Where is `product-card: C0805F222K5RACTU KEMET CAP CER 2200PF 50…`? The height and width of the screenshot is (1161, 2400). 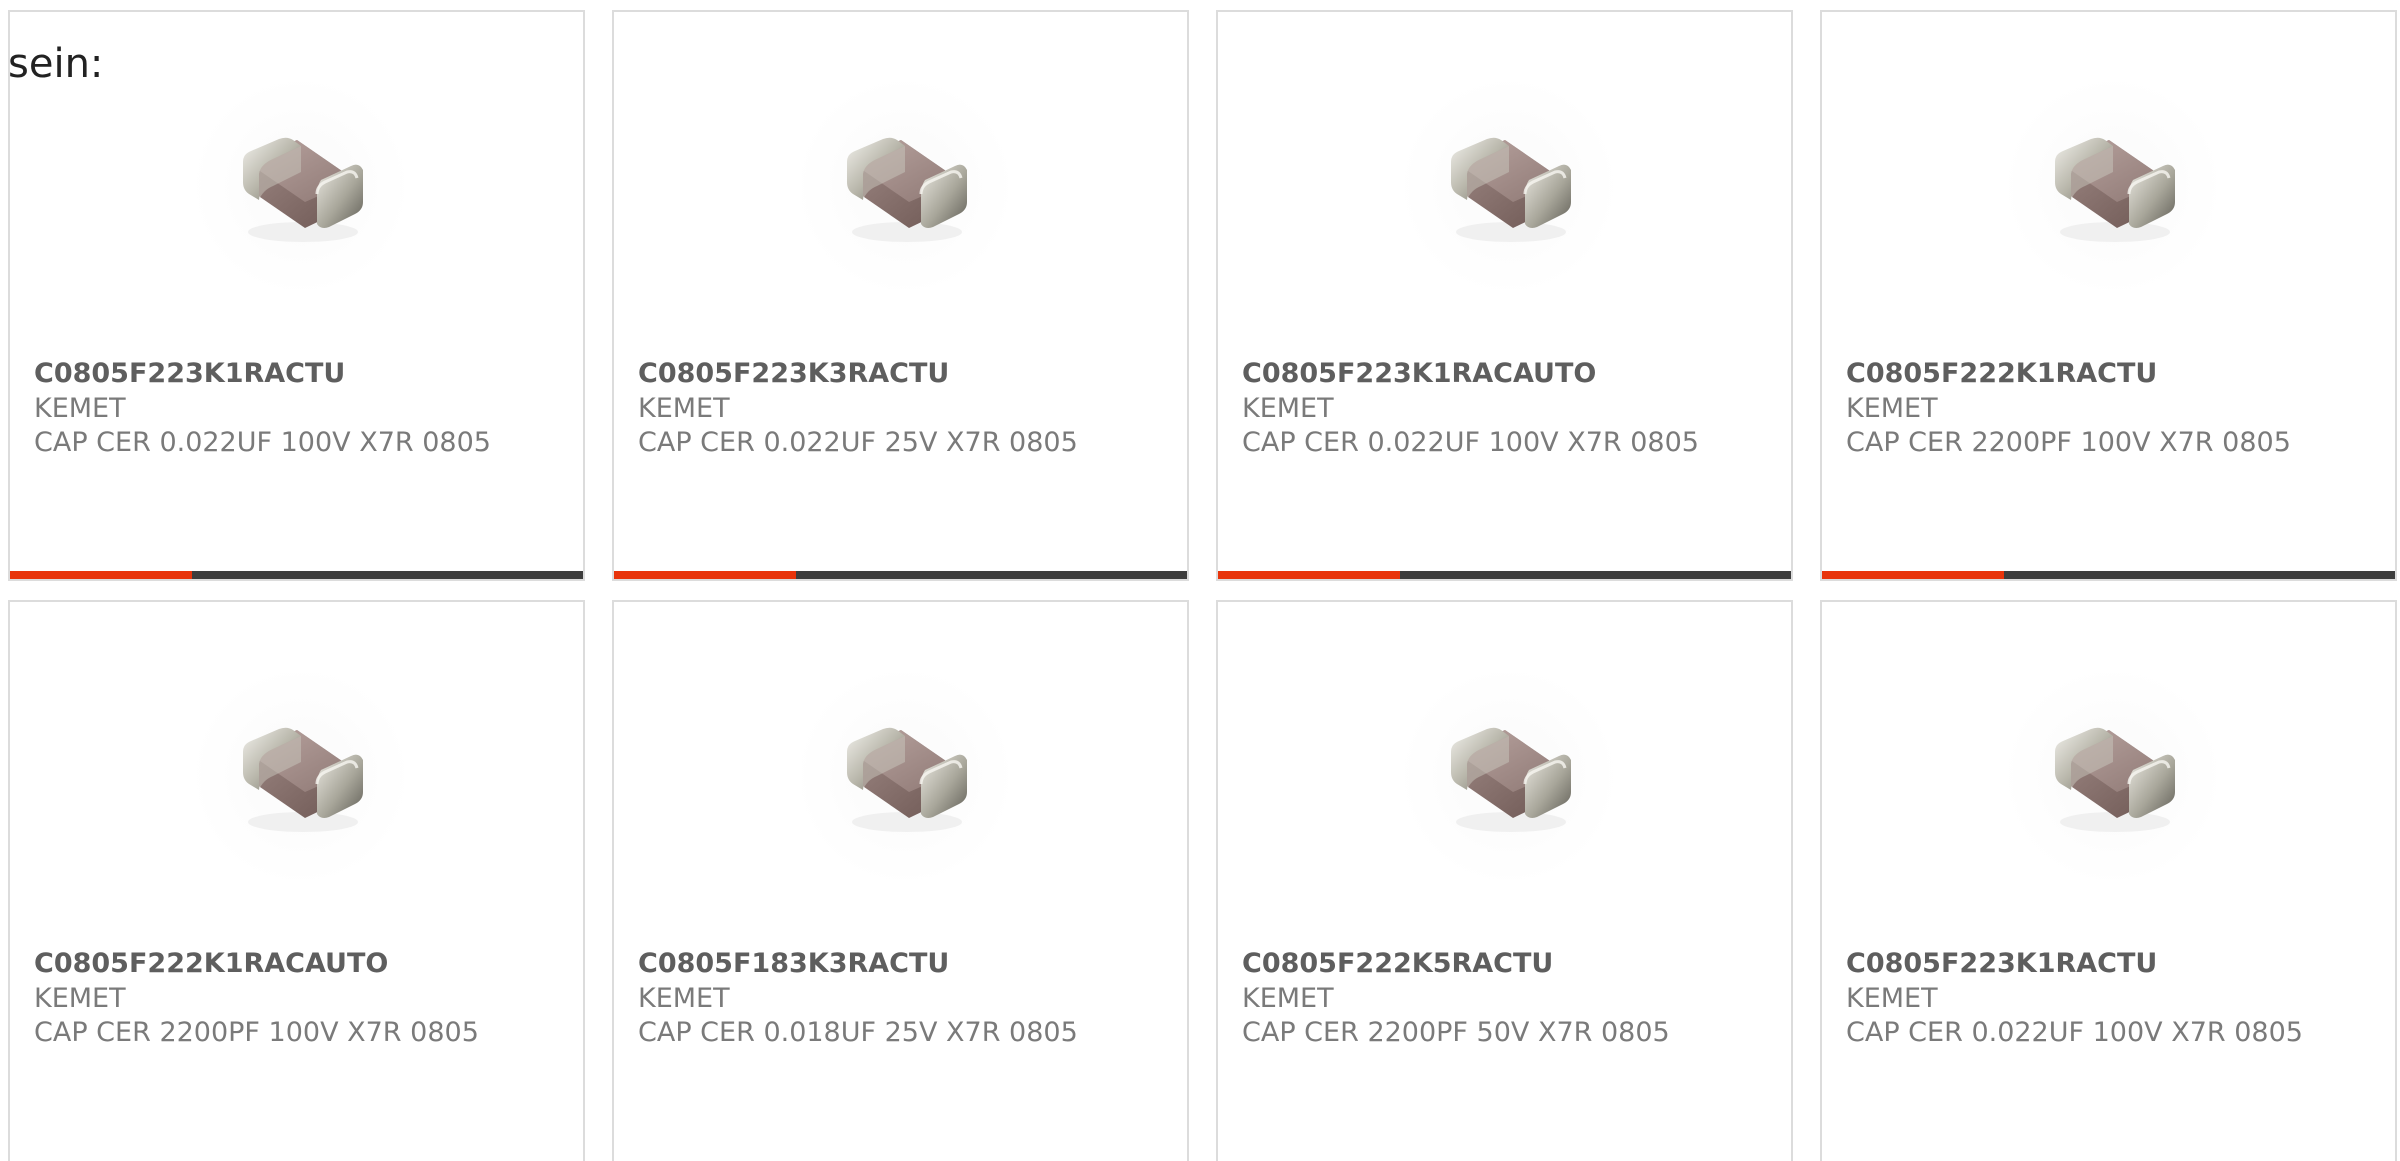
product-card: C0805F222K5RACTU KEMET CAP CER 2200PF 50… is located at coordinates (1504, 880).